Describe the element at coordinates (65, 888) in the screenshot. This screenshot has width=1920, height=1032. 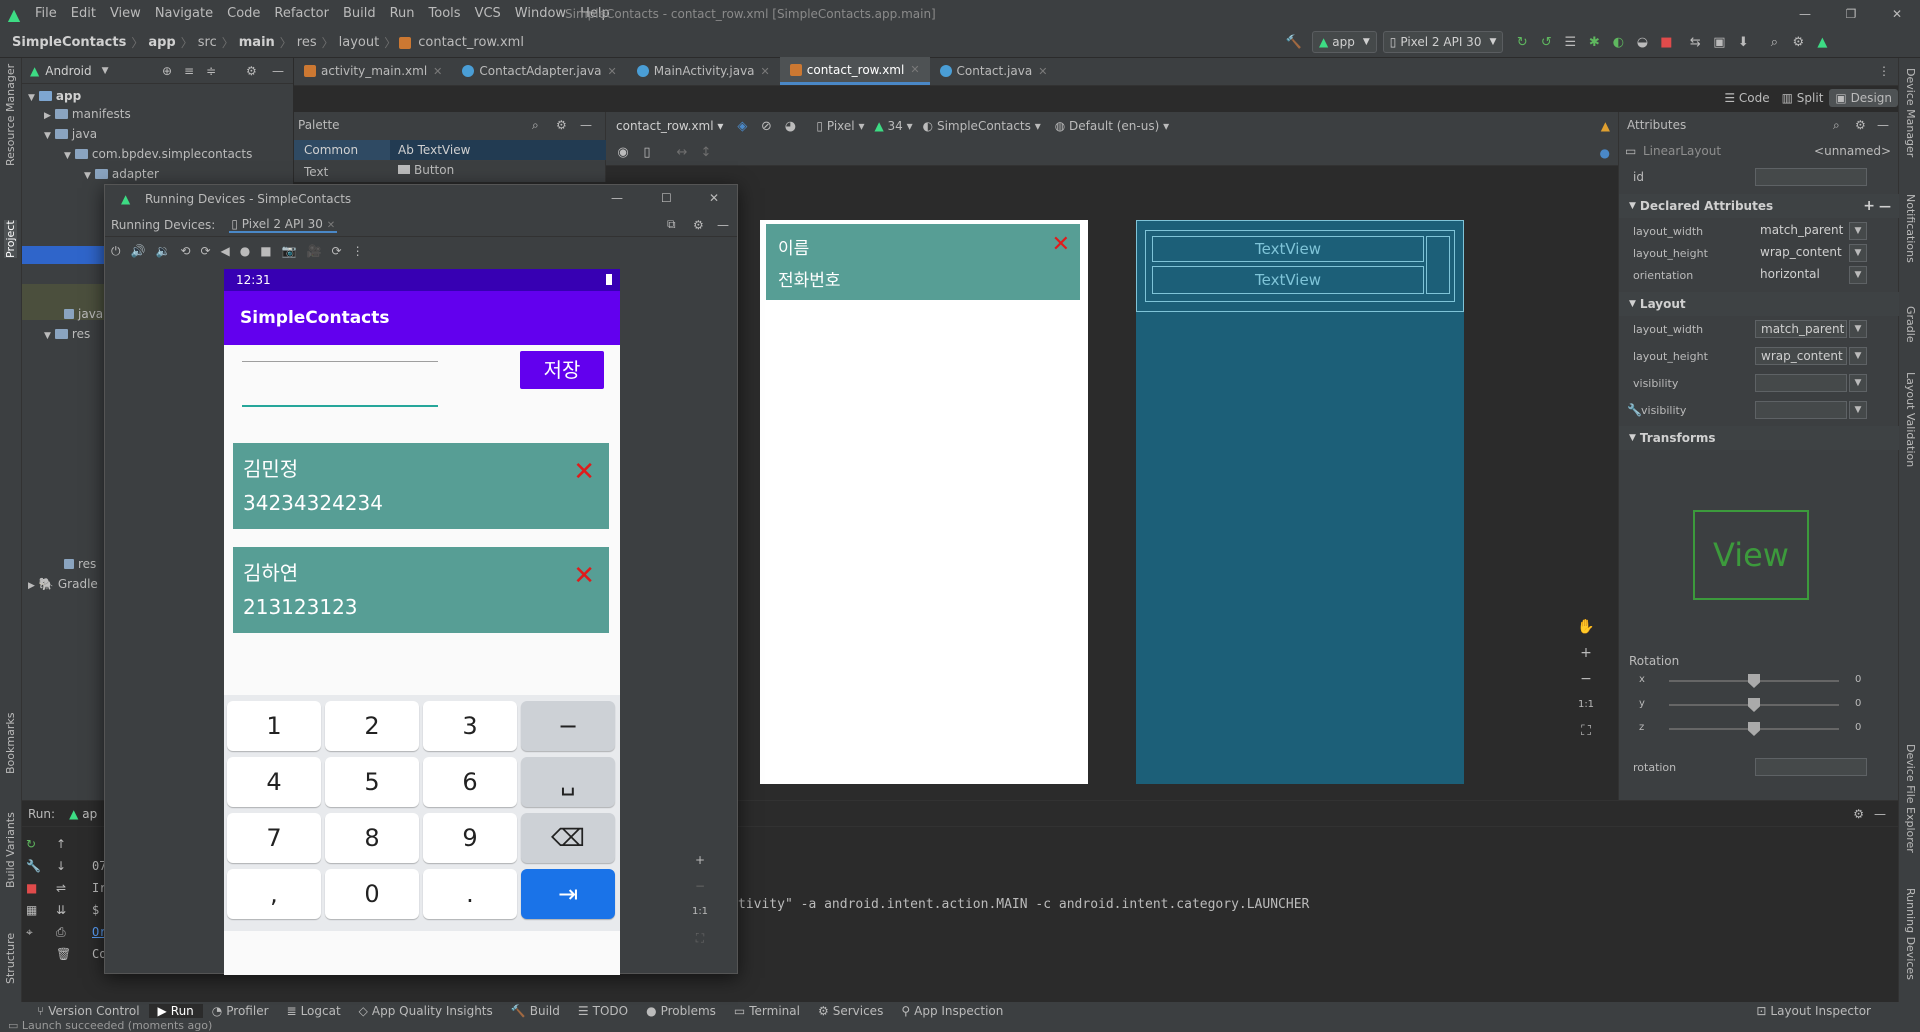
I see `soft-wrap-icon: ⇌` at that location.